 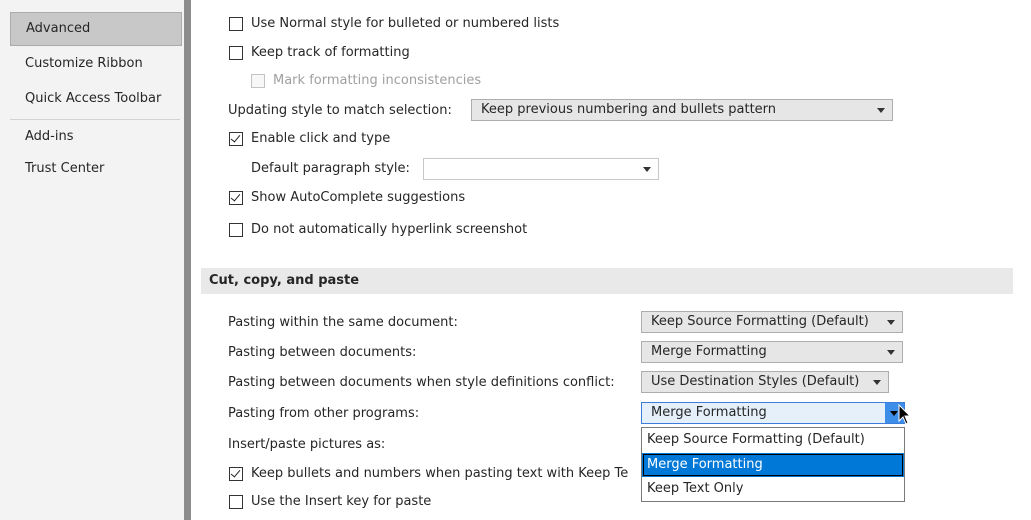 What do you see at coordinates (236, 502) in the screenshot?
I see `use-insert-key-checkbox` at bounding box center [236, 502].